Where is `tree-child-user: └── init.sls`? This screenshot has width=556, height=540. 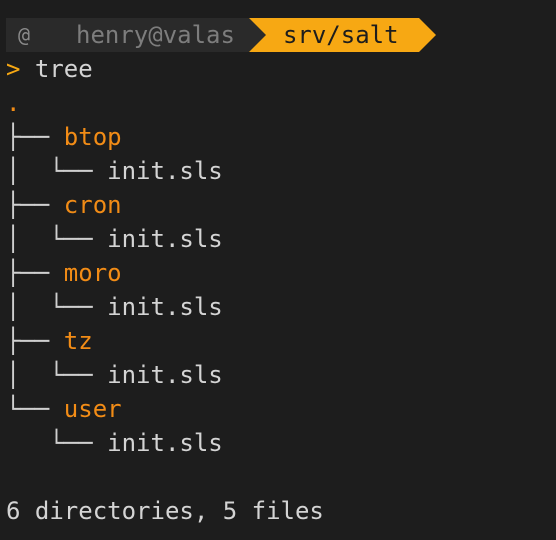 tree-child-user: └── init.sls is located at coordinates (114, 443).